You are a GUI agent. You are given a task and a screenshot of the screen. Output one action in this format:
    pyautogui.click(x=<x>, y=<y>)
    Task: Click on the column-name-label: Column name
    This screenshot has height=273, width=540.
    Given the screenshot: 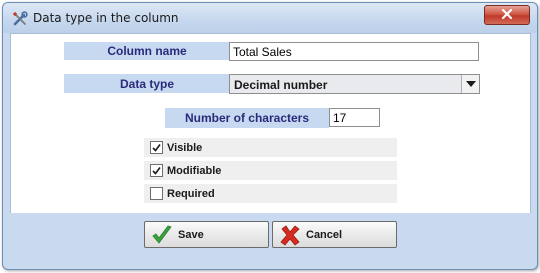 What is the action you would take?
    pyautogui.click(x=147, y=51)
    